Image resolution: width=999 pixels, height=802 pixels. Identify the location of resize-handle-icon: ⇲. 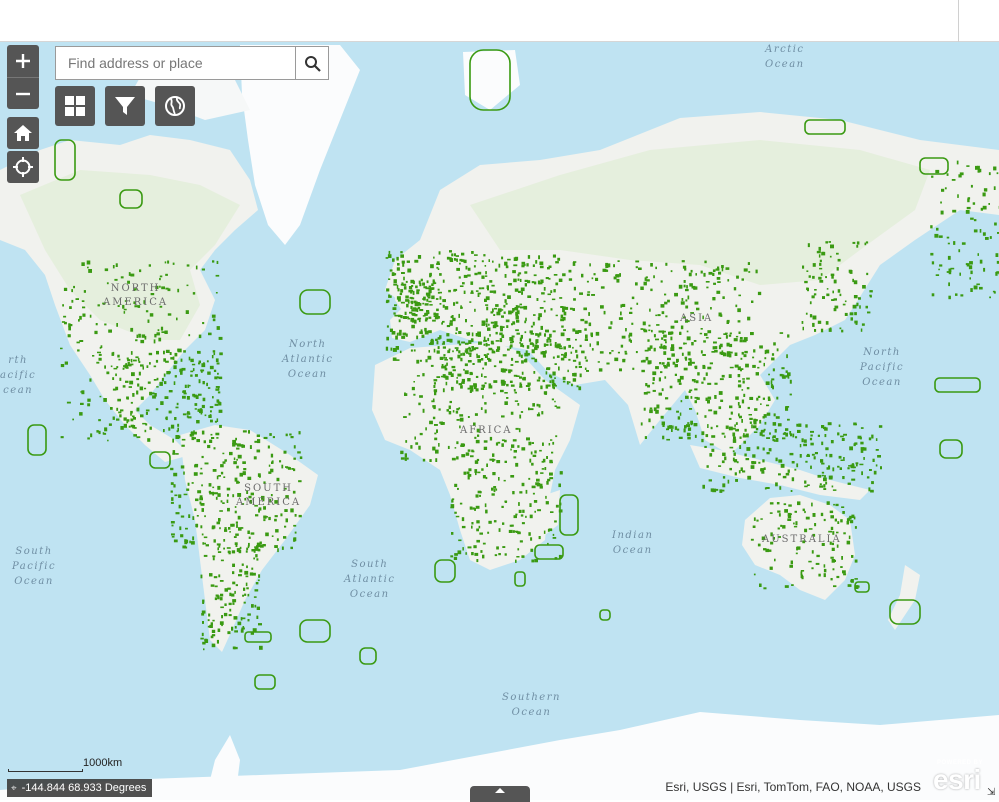
(991, 792).